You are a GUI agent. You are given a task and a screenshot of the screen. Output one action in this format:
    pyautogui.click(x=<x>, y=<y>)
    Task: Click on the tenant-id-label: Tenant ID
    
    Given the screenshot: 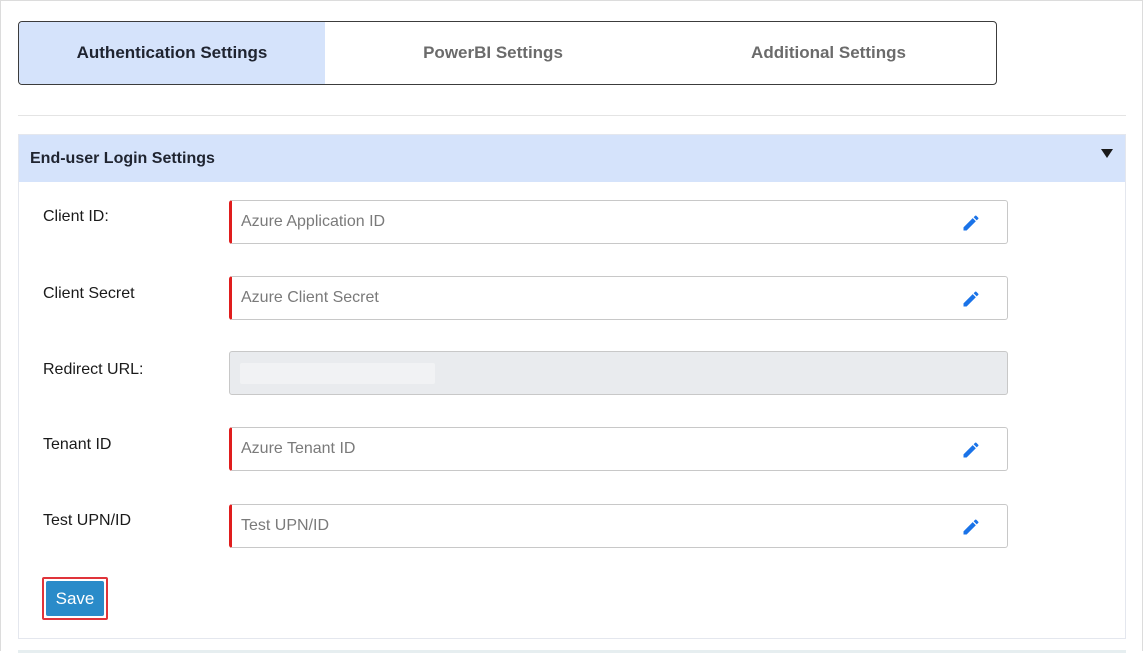 What is the action you would take?
    pyautogui.click(x=77, y=444)
    